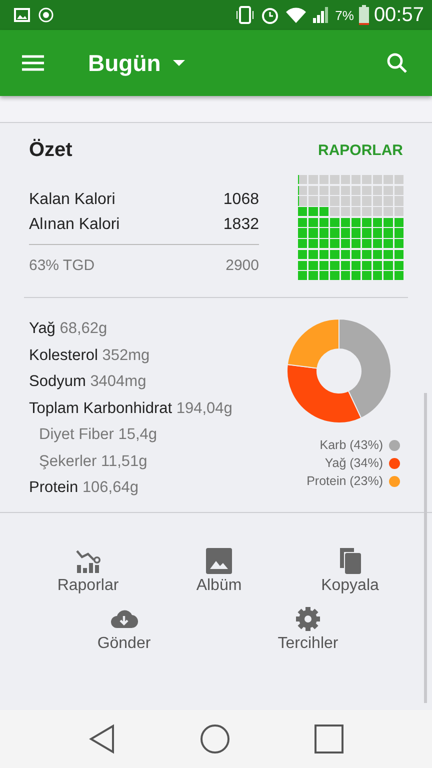 This screenshot has width=432, height=768. Describe the element at coordinates (130, 408) in the screenshot. I see `nutrient-line: Toplam Karbonhidrat 194,04g` at that location.